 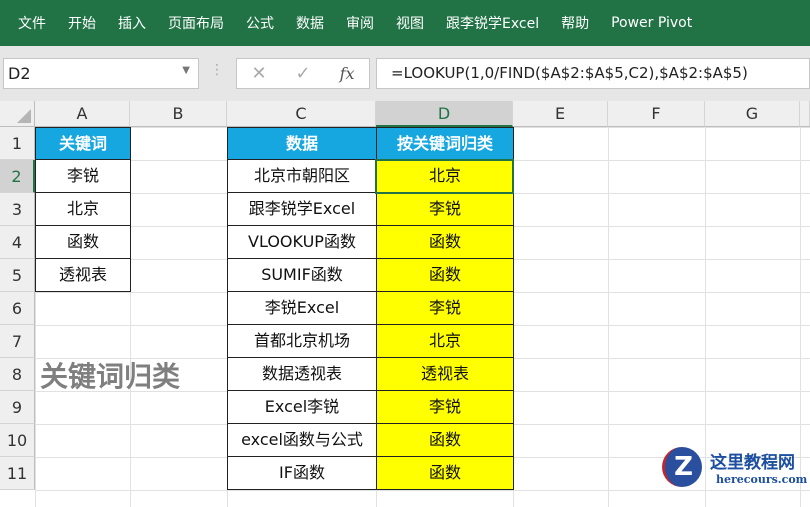 What do you see at coordinates (347, 73) in the screenshot?
I see `insert-function-icon: fx` at bounding box center [347, 73].